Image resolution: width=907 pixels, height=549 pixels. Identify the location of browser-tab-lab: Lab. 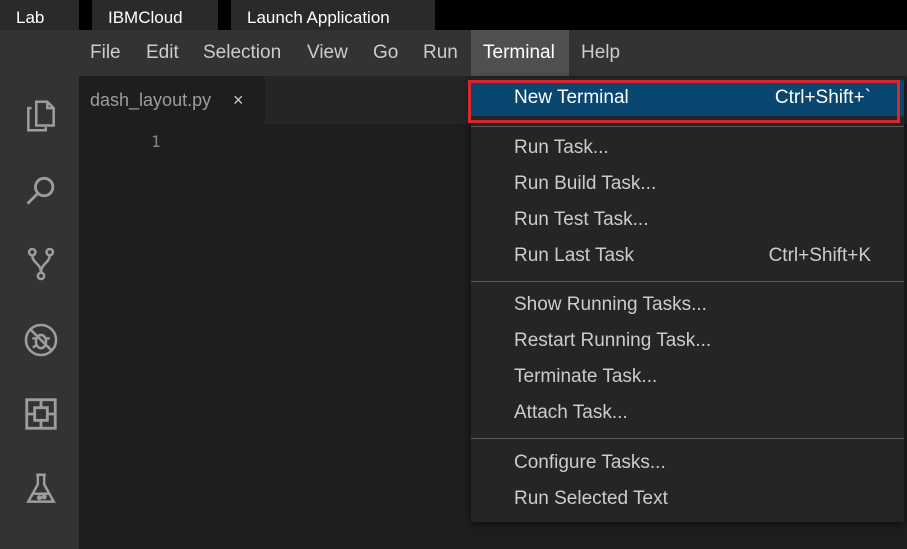
(39, 15).